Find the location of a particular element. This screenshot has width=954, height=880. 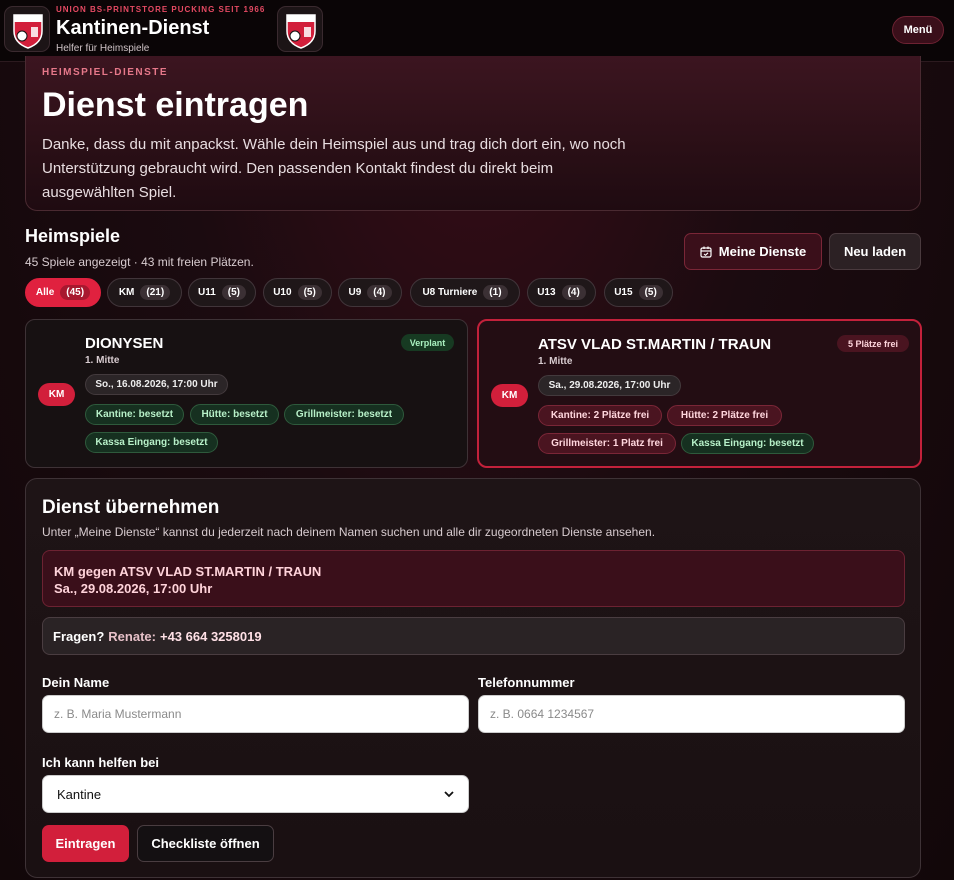

status-badge: Verplant is located at coordinates (427, 342).